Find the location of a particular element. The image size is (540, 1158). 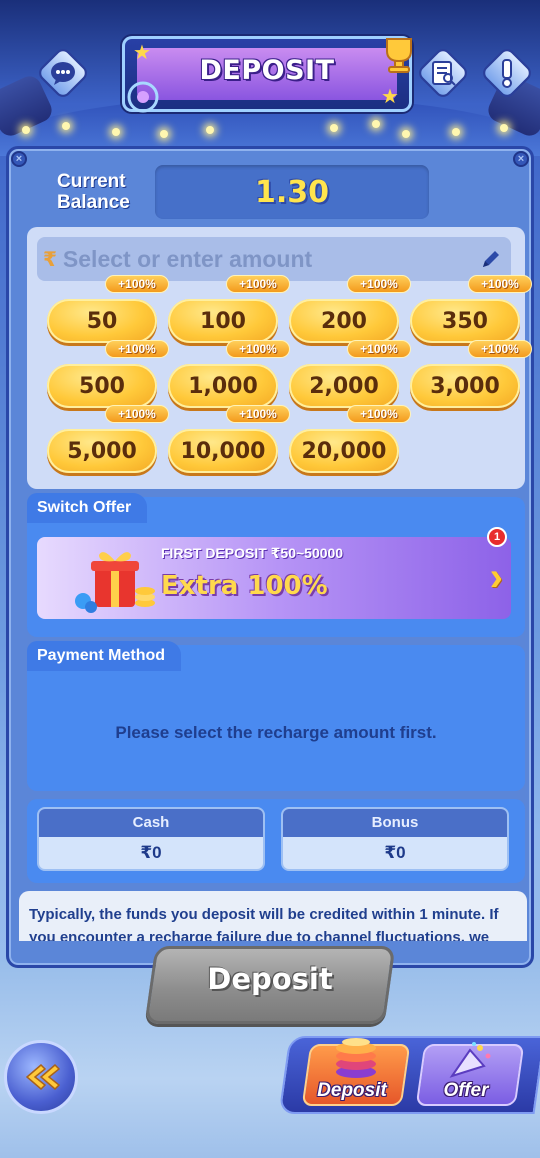

wallet-summary: Cash ₹0 Bonus ₹0 is located at coordinates (276, 841).